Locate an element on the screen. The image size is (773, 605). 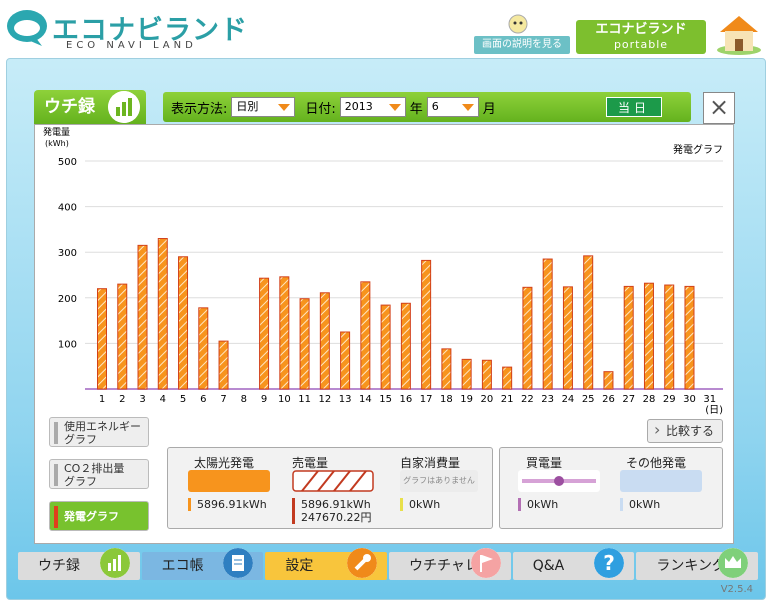
energy-usage-graph-button: 使用エネルギー グラフ is located at coordinates (99, 432).